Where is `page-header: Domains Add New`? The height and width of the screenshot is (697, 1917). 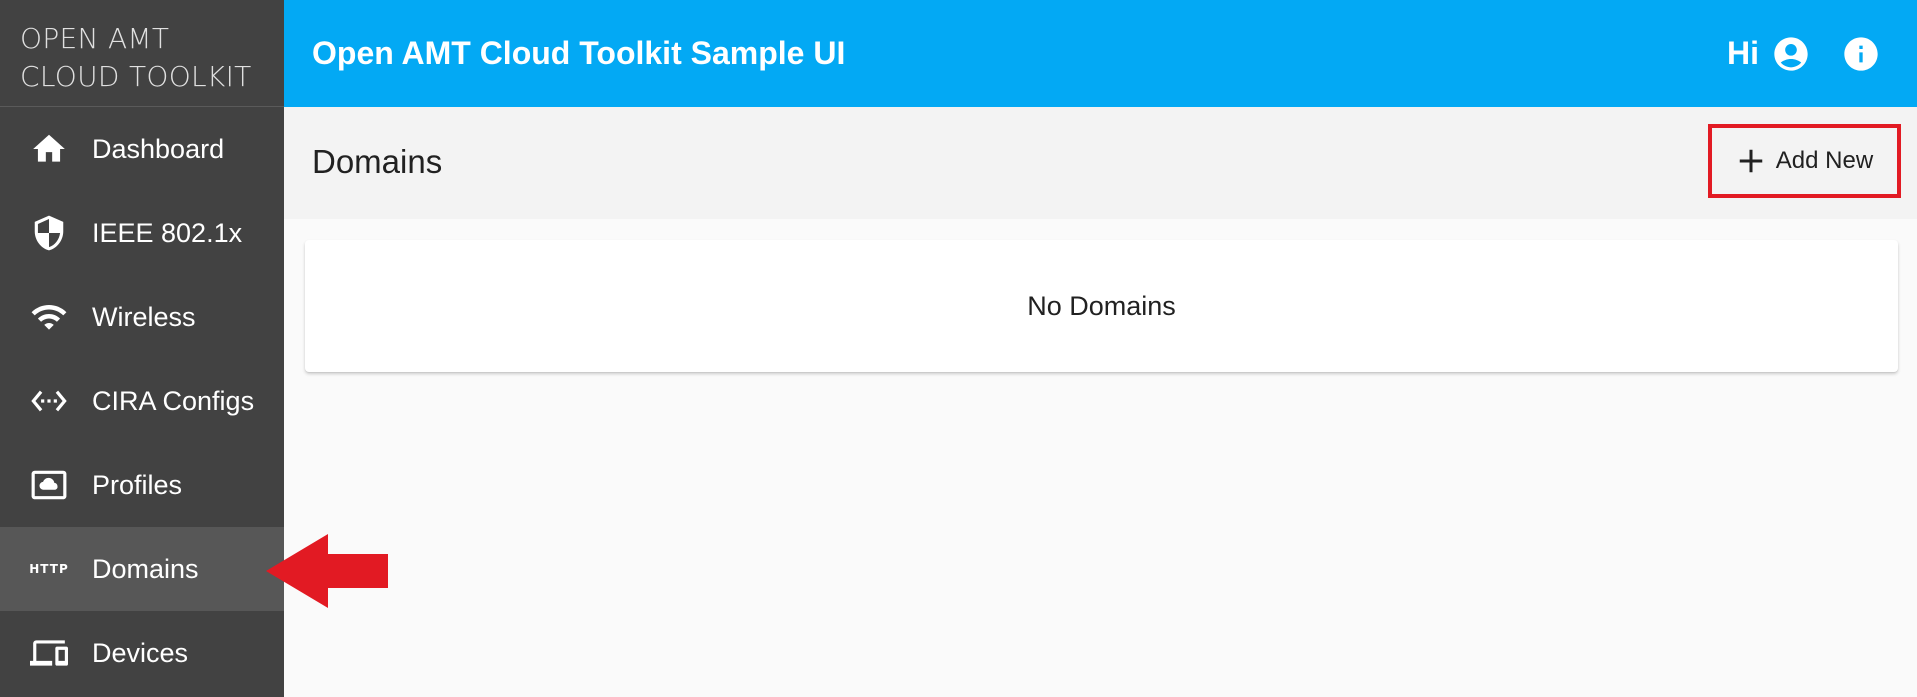 page-header: Domains Add New is located at coordinates (1100, 163).